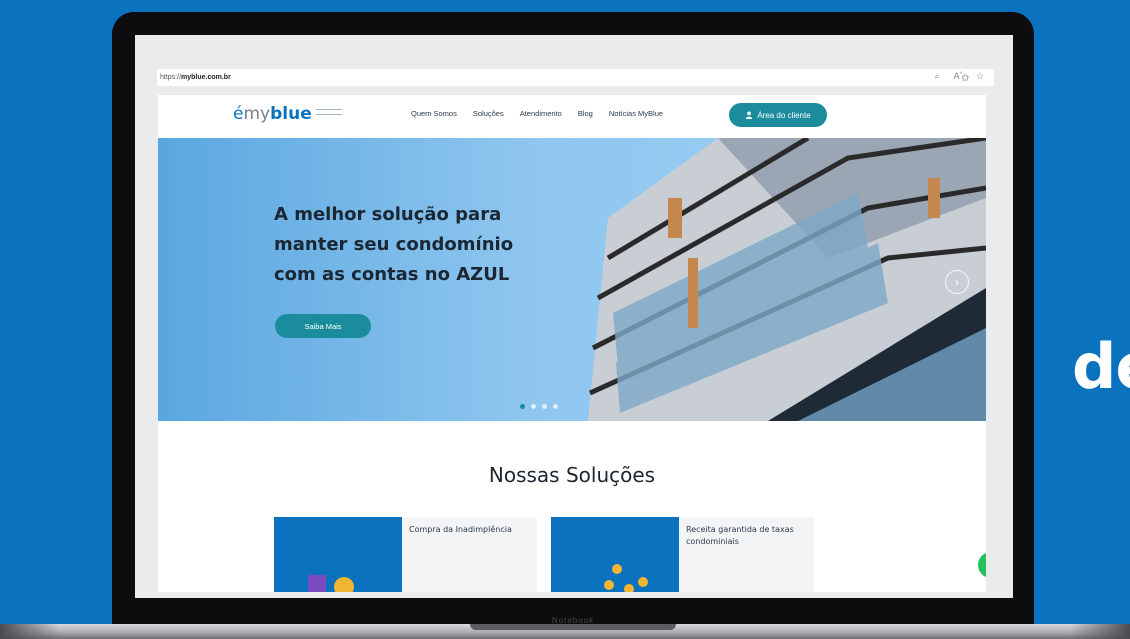  I want to click on whatsapp-chat-icon, so click(982, 565).